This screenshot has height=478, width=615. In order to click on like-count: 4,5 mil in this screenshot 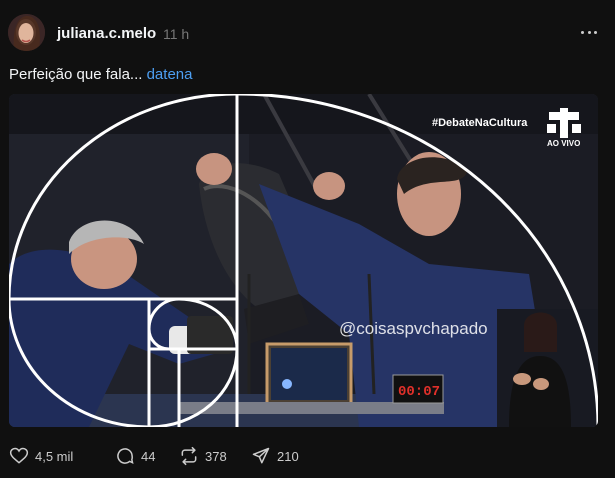, I will do `click(54, 456)`.